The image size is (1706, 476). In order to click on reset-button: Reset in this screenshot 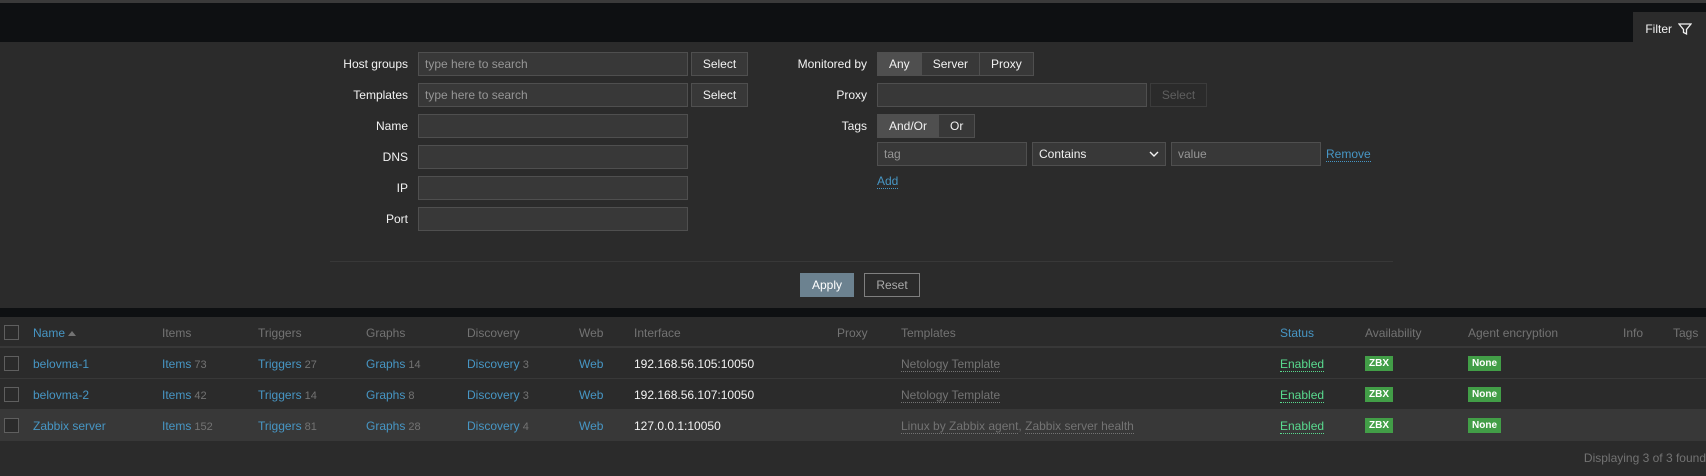, I will do `click(892, 285)`.